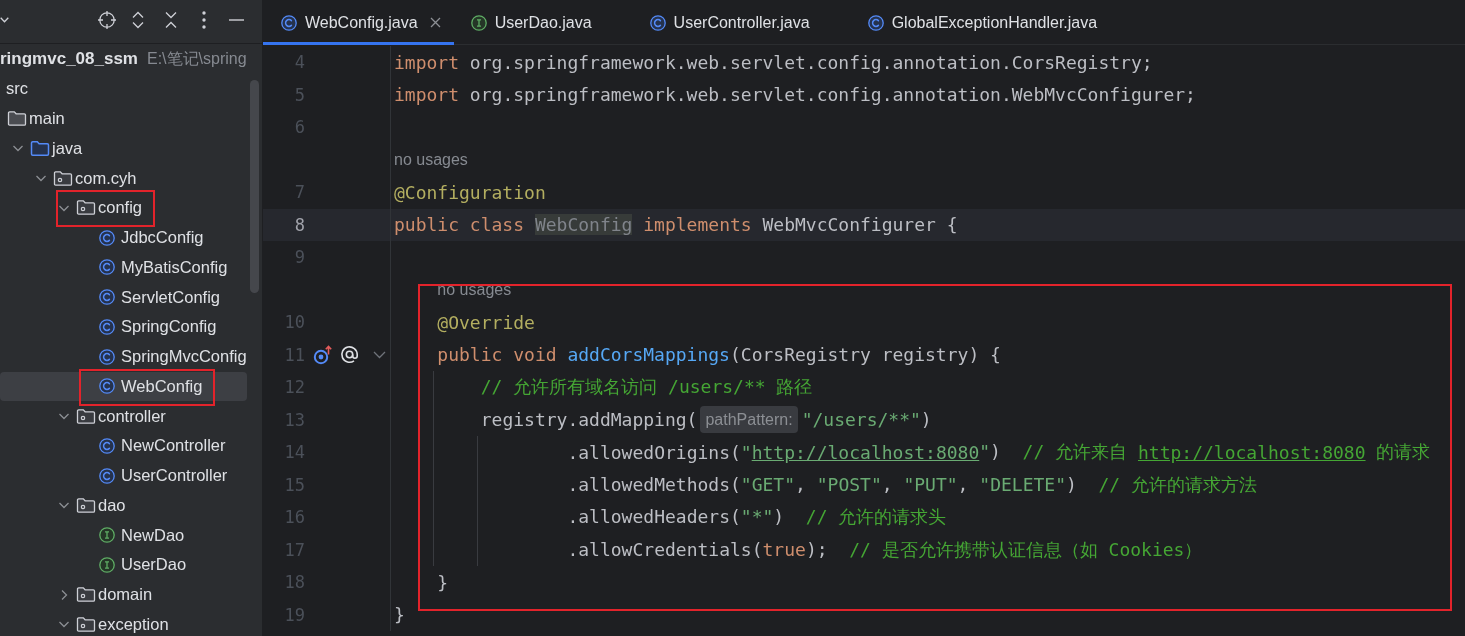 Image resolution: width=1465 pixels, height=636 pixels. What do you see at coordinates (4, 19) in the screenshot?
I see `caret-icon` at bounding box center [4, 19].